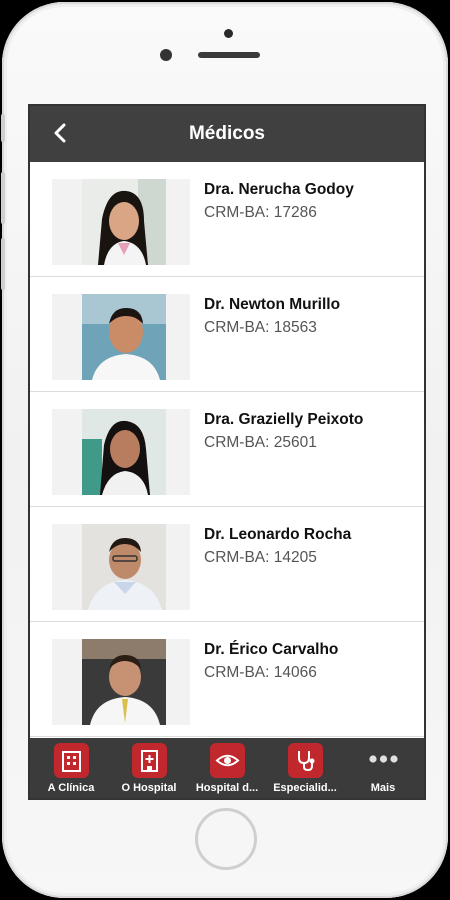  What do you see at coordinates (383, 768) in the screenshot?
I see `tab-mais: Mais` at bounding box center [383, 768].